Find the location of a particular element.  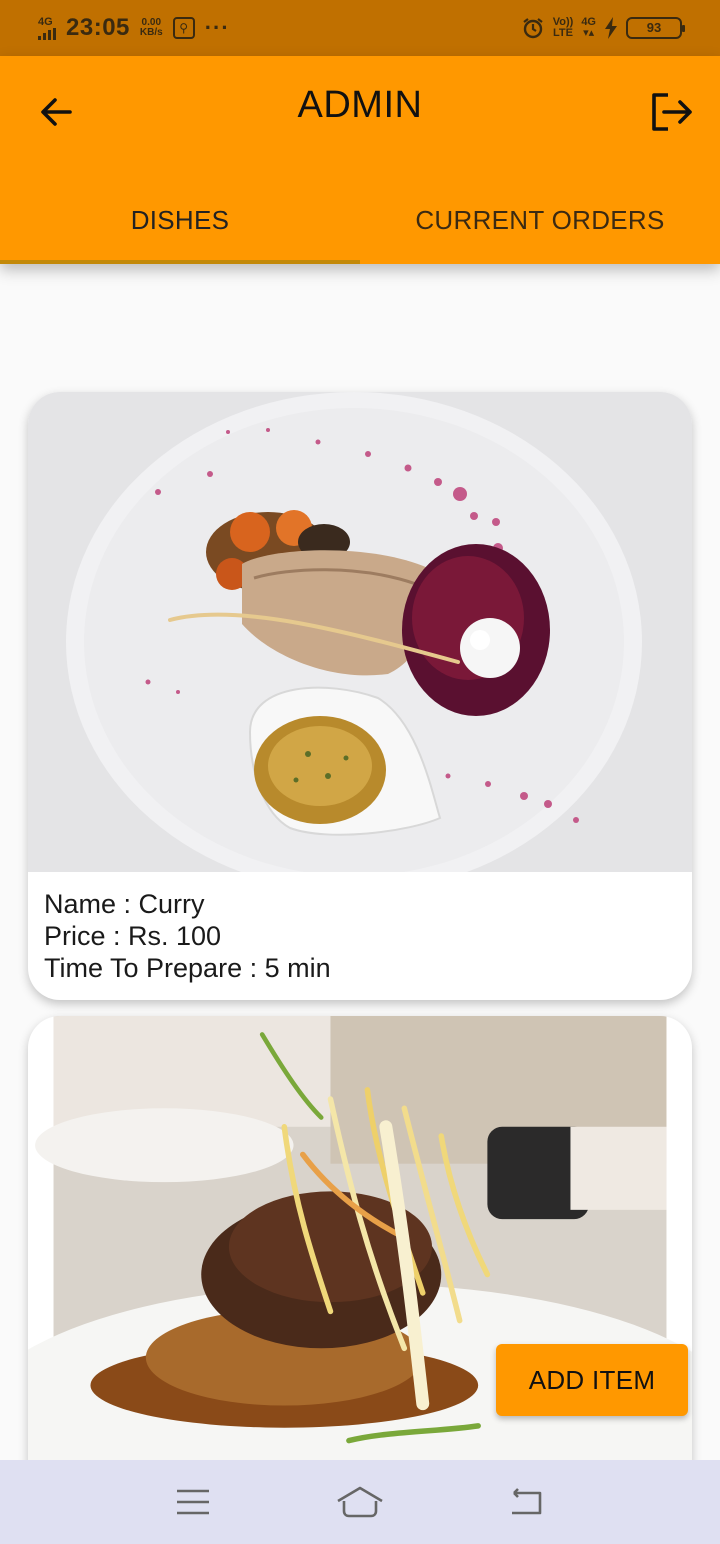

tab-current-orders: CURRENT ORDERS is located at coordinates (540, 220).